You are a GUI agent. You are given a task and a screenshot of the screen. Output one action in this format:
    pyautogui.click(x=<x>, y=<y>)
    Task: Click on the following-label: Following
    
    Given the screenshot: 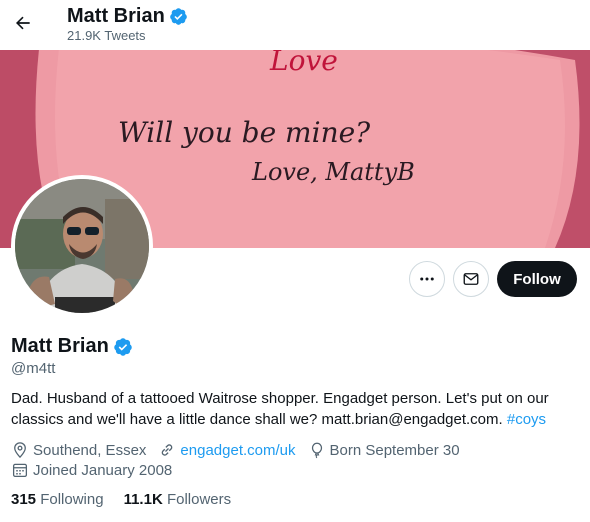 What is the action you would take?
    pyautogui.click(x=72, y=499)
    